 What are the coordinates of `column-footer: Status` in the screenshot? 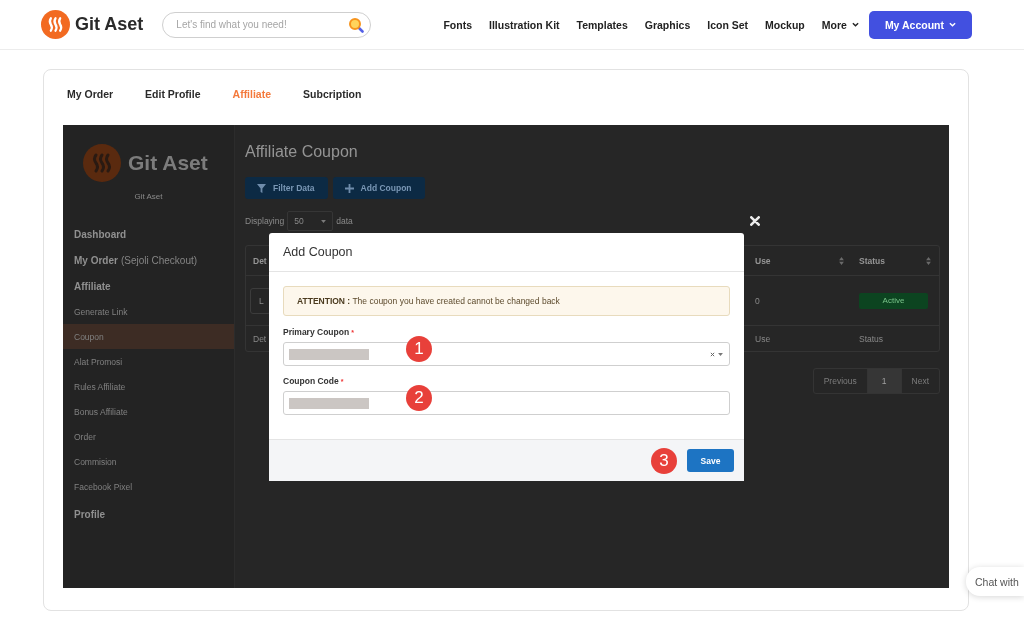 It's located at (871, 338).